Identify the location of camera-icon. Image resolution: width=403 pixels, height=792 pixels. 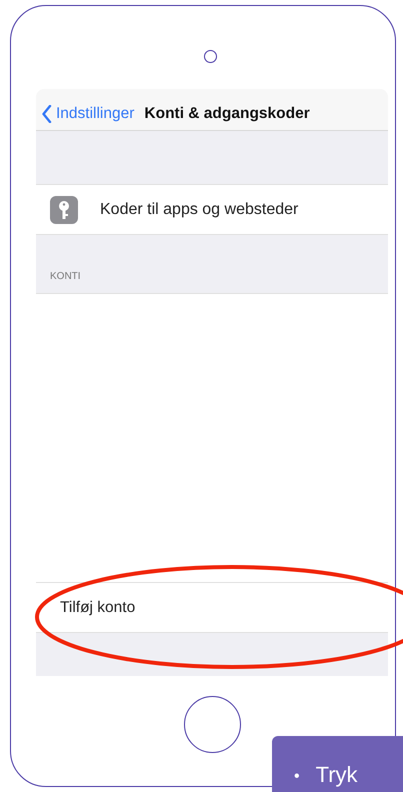
(210, 56).